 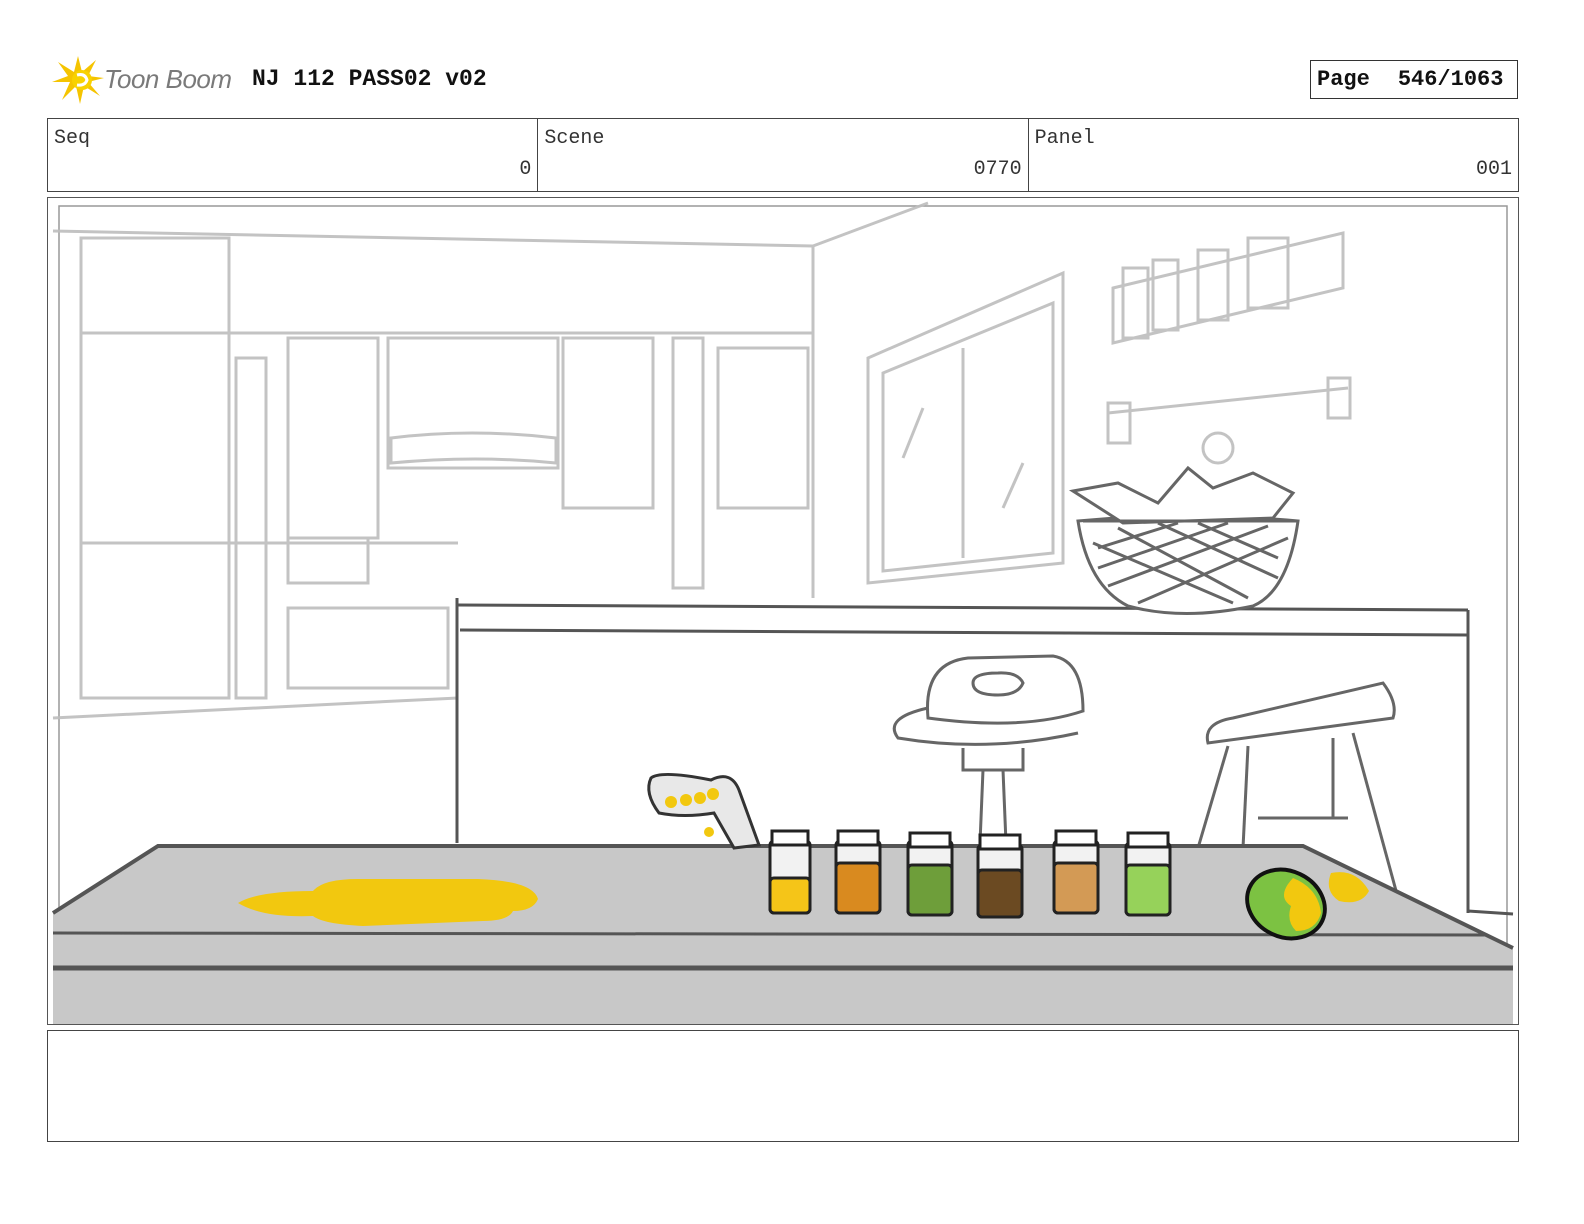 I want to click on seq-cell: Seq 0, so click(x=293, y=155).